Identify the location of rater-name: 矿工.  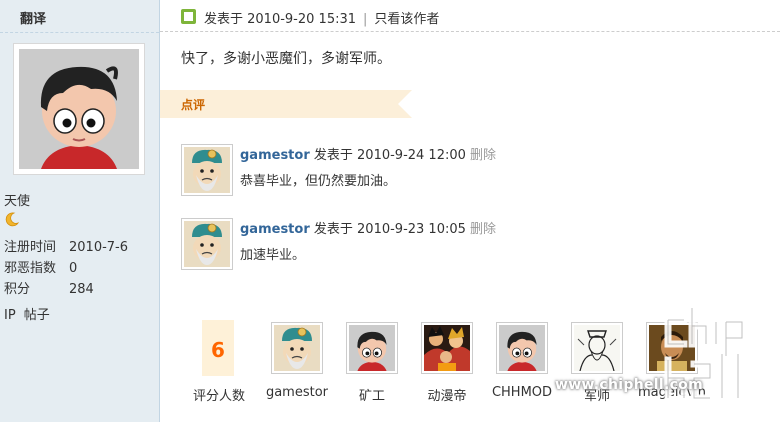
(372, 394).